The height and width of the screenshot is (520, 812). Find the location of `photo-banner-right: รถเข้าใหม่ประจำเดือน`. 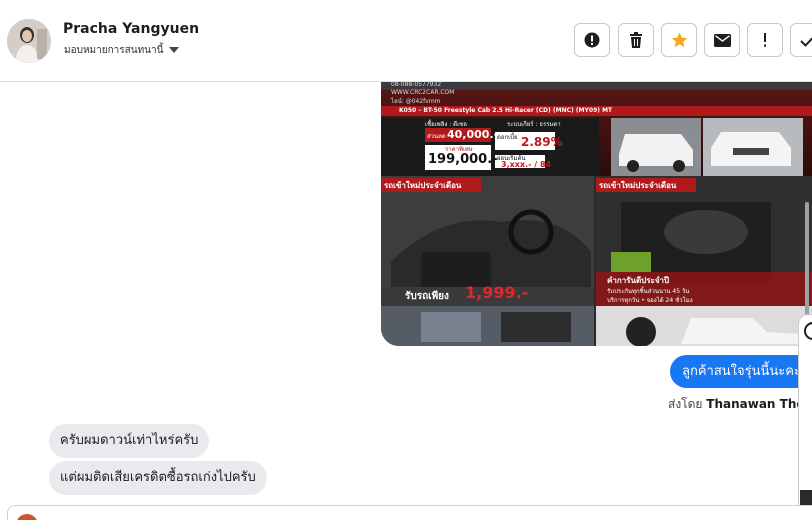

photo-banner-right: รถเข้าใหม่ประจำเดือน is located at coordinates (638, 185).